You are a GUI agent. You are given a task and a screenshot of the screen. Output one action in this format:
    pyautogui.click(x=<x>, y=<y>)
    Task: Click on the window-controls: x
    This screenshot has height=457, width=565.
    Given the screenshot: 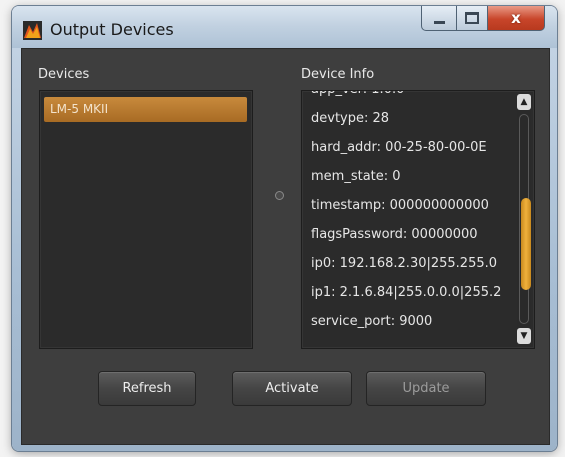 What is the action you would take?
    pyautogui.click(x=483, y=19)
    